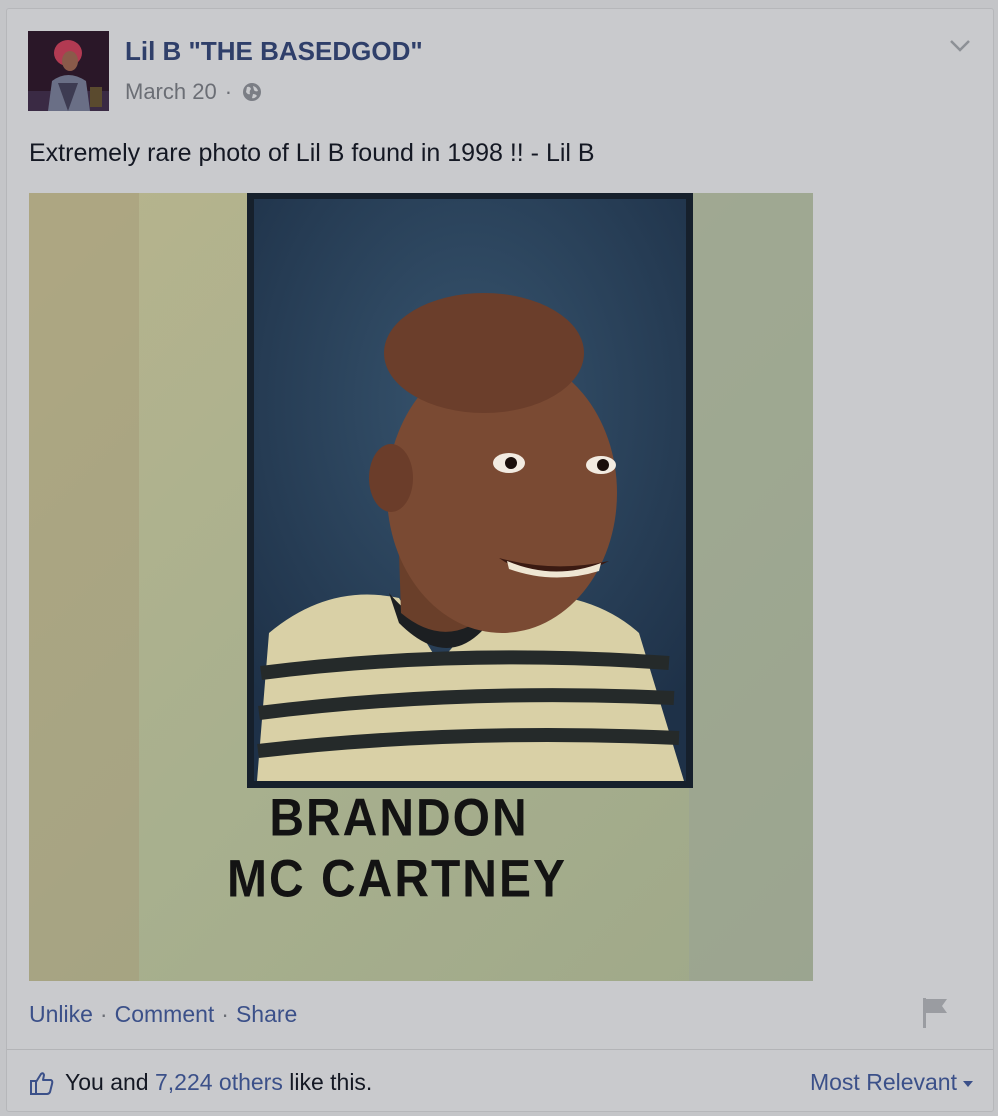 The height and width of the screenshot is (1116, 998). I want to click on share-link: Share, so click(266, 1014).